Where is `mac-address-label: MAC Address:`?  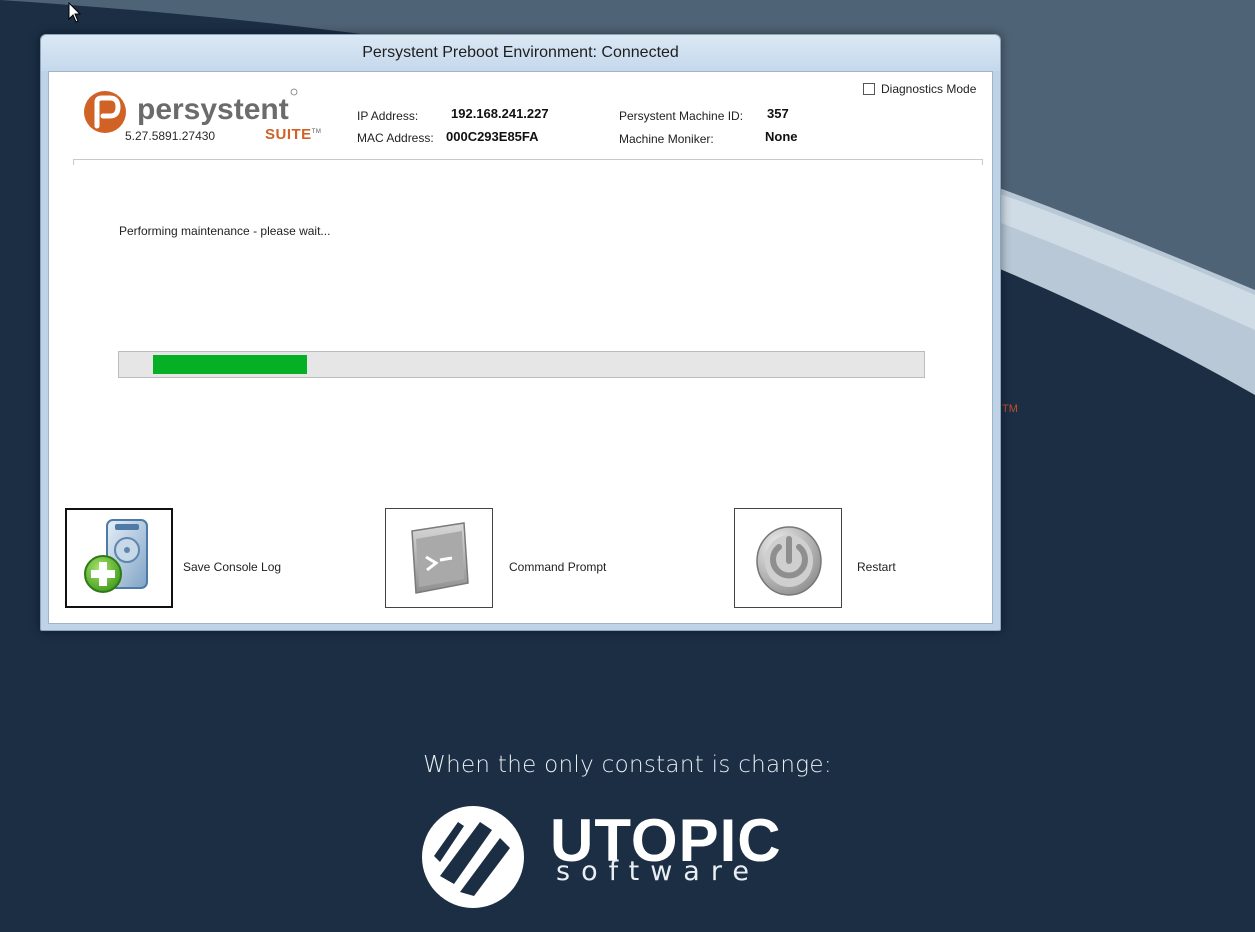 mac-address-label: MAC Address: is located at coordinates (395, 138).